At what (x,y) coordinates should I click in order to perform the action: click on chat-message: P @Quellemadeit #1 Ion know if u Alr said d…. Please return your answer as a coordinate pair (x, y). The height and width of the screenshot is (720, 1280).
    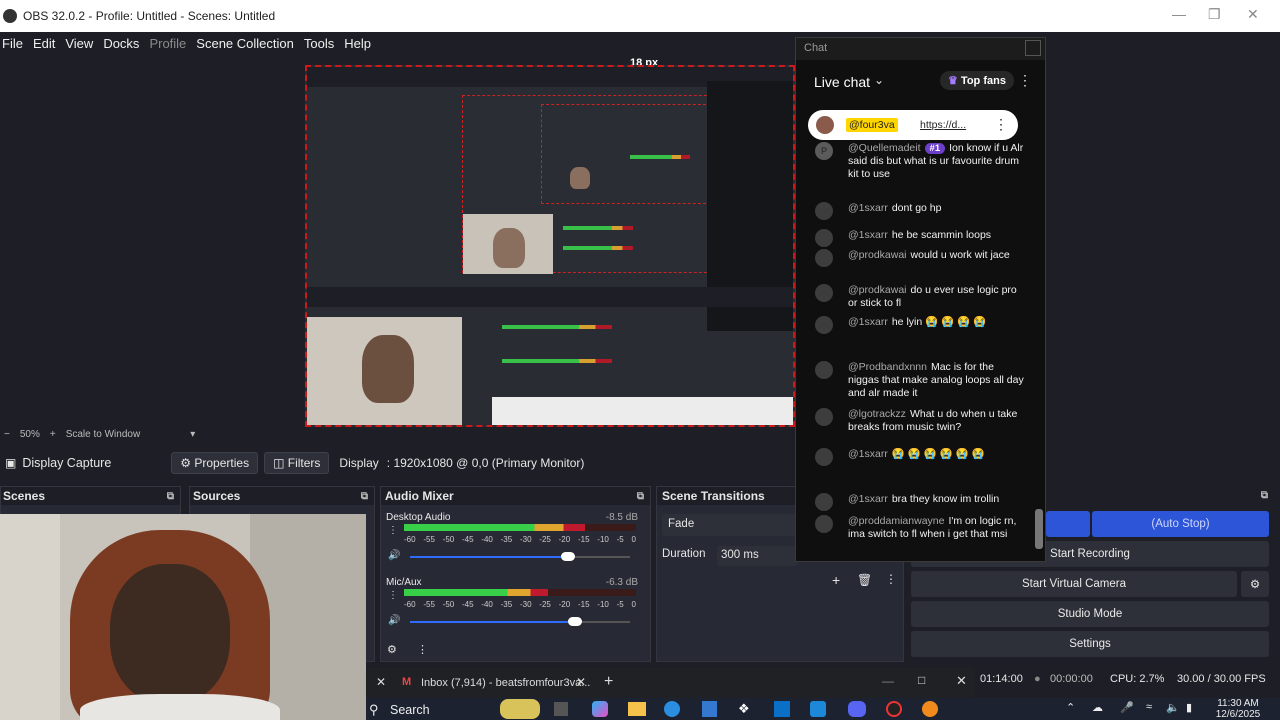
    Looking at the image, I should click on (920, 161).